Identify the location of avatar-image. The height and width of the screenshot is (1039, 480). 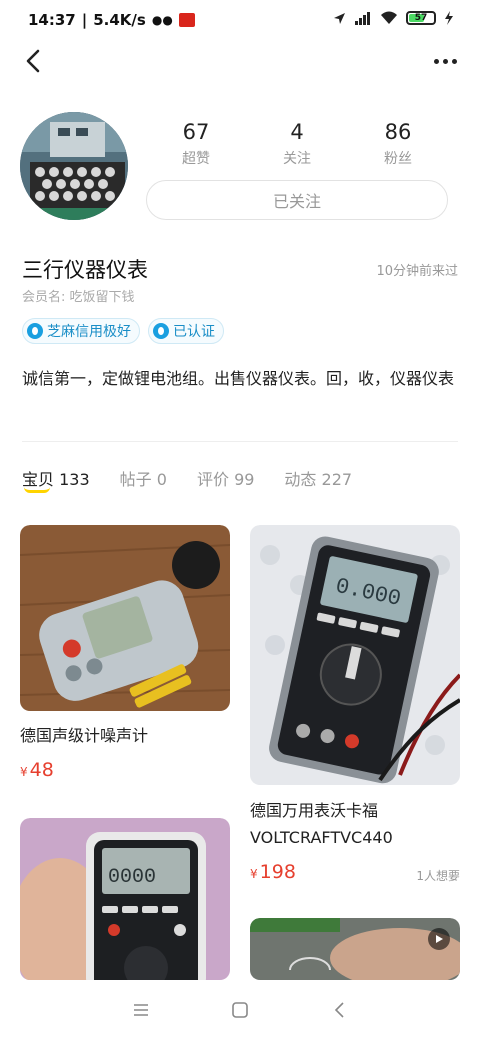
(74, 166).